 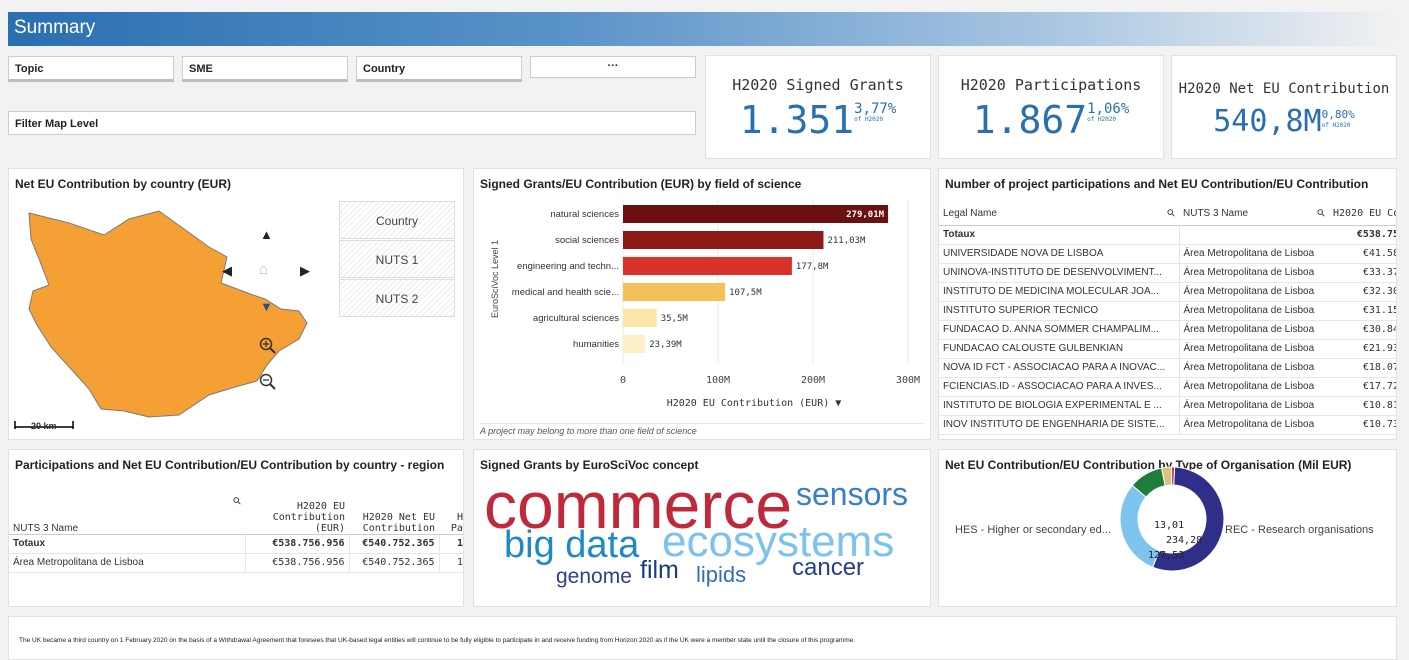 What do you see at coordinates (594, 576) in the screenshot?
I see `cloud-word: genome` at bounding box center [594, 576].